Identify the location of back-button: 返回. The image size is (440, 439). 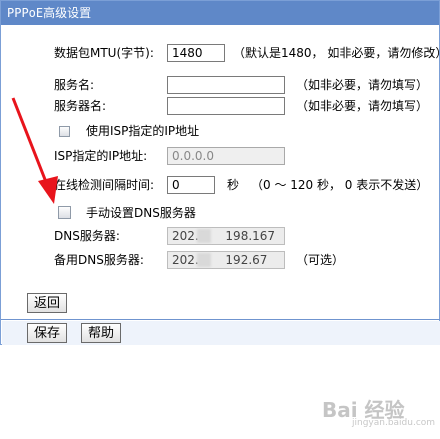
(47, 303).